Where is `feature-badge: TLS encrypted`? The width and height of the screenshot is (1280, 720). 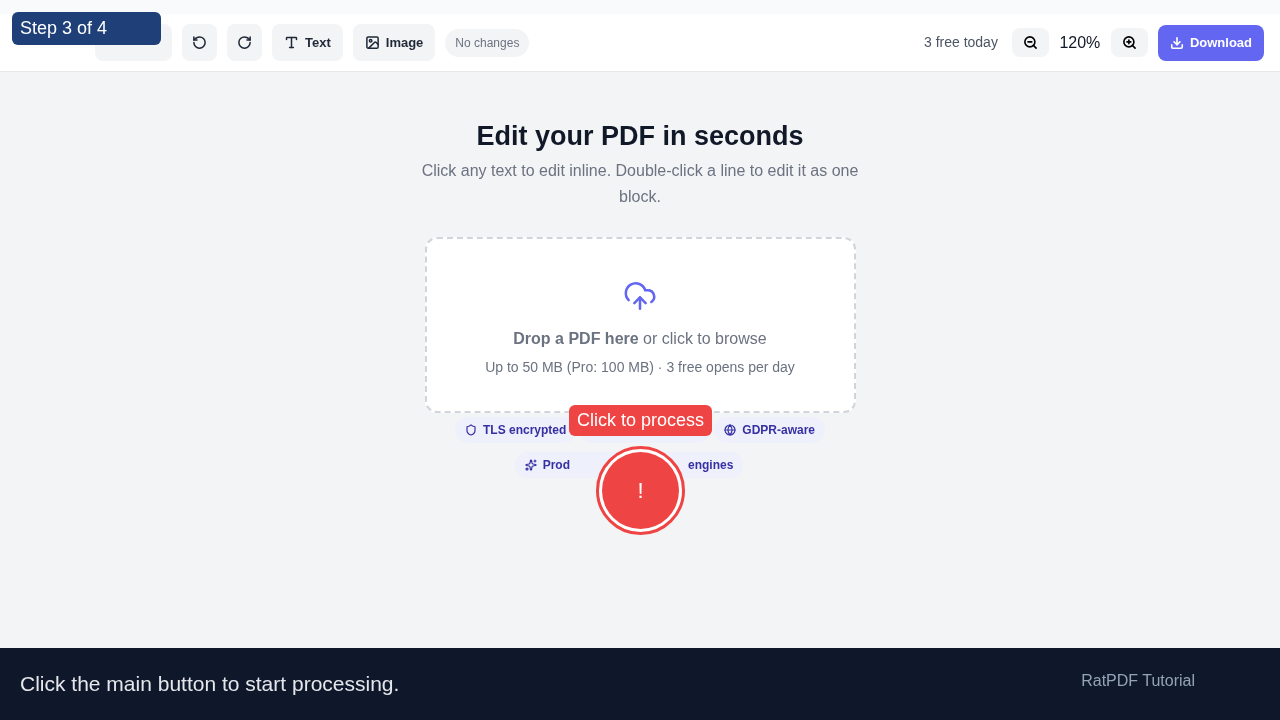 feature-badge: TLS encrypted is located at coordinates (515, 430).